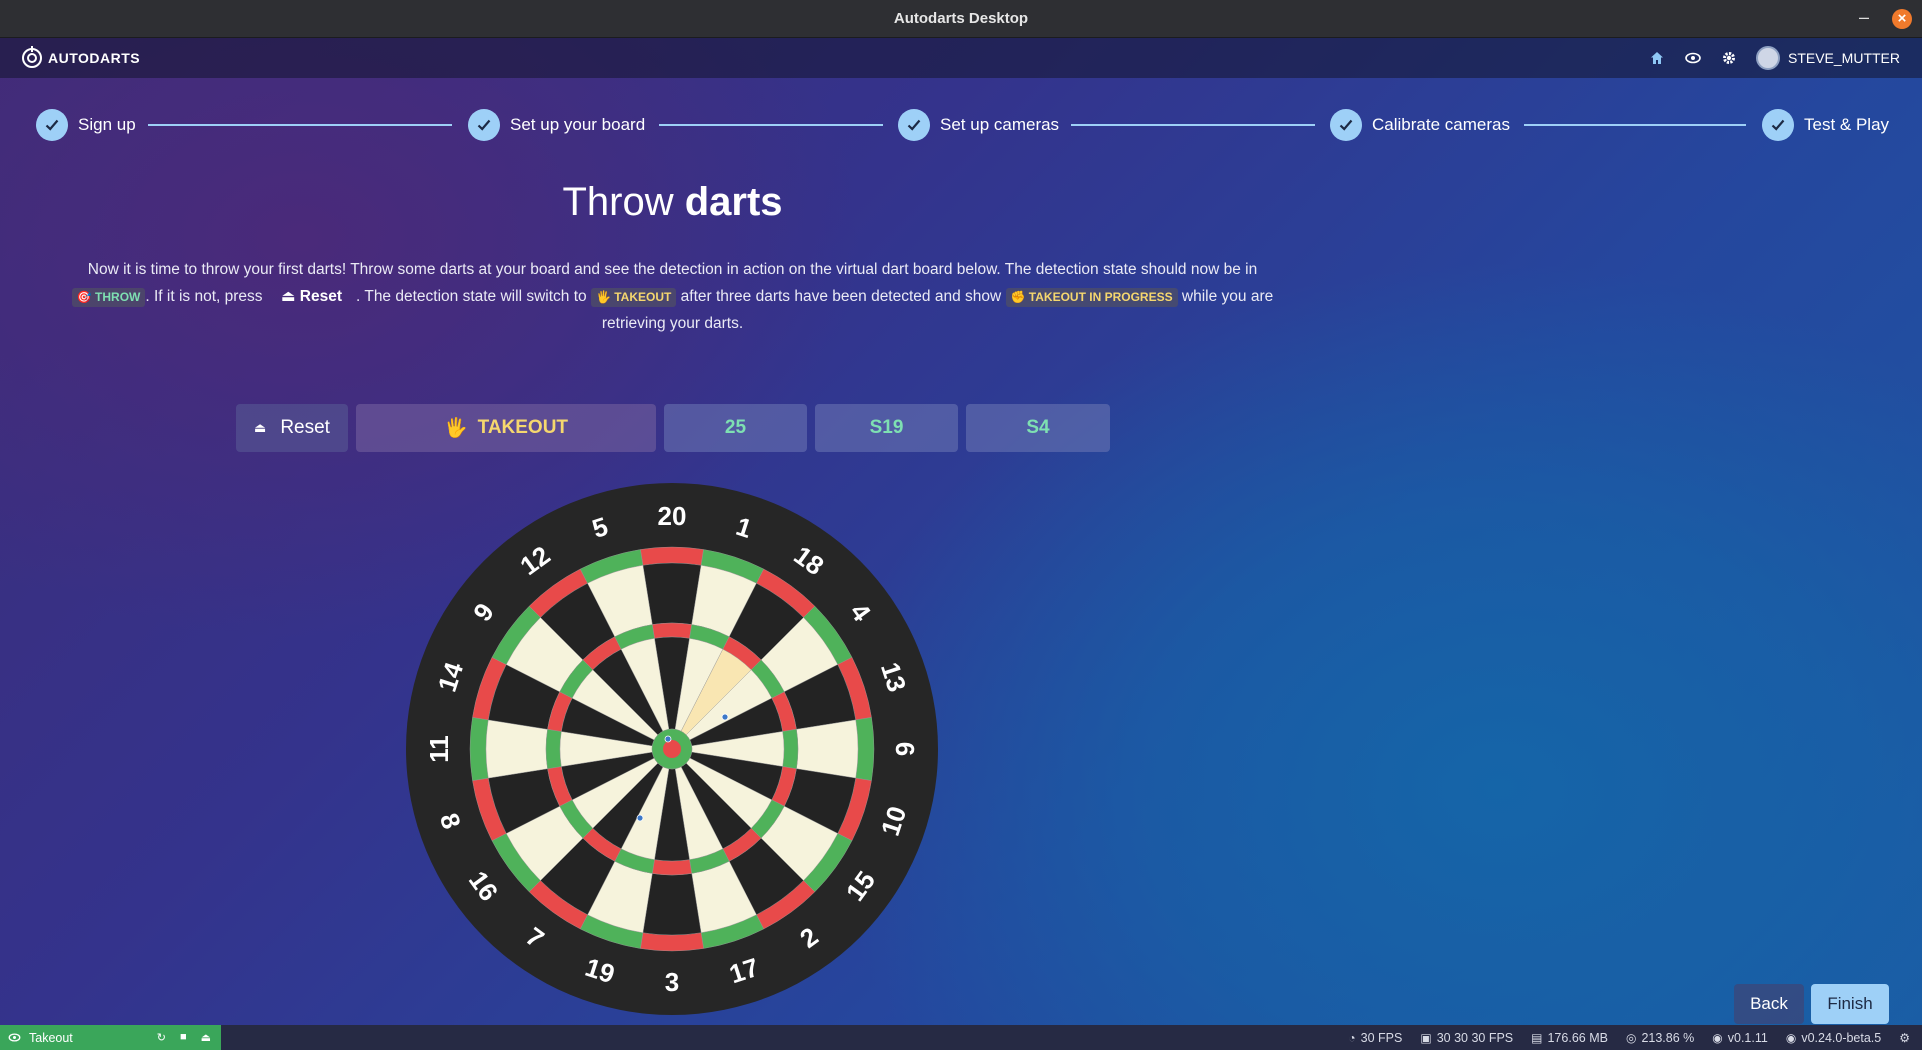  Describe the element at coordinates (905, 749) in the screenshot. I see `segment-number: 6` at that location.